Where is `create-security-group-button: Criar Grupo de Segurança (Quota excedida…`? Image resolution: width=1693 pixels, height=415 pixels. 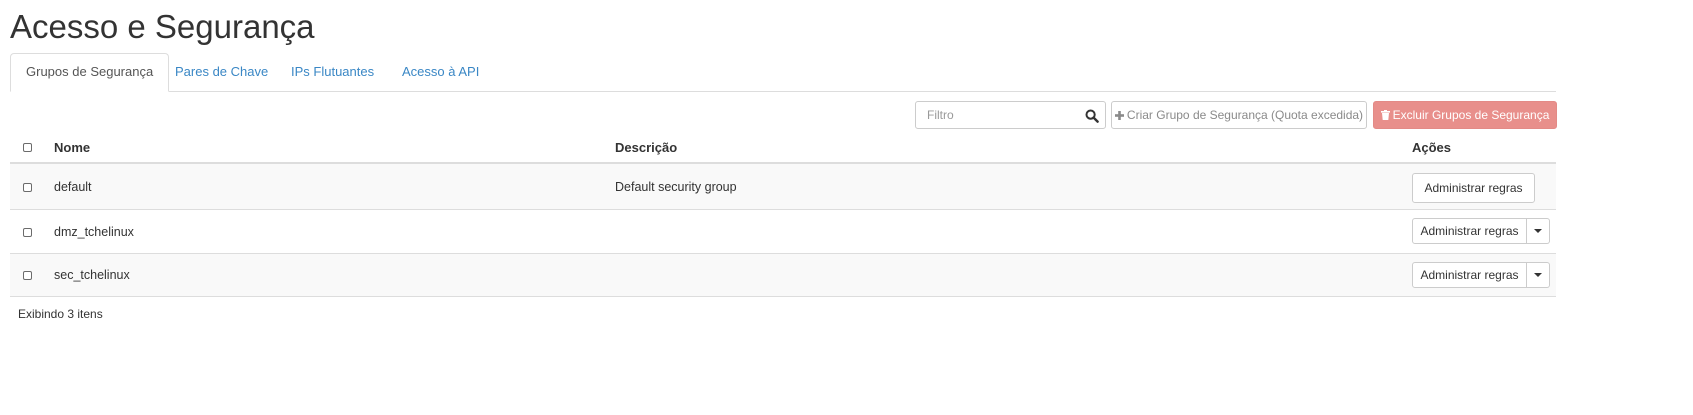 create-security-group-button: Criar Grupo de Segurança (Quota excedida… is located at coordinates (1239, 115).